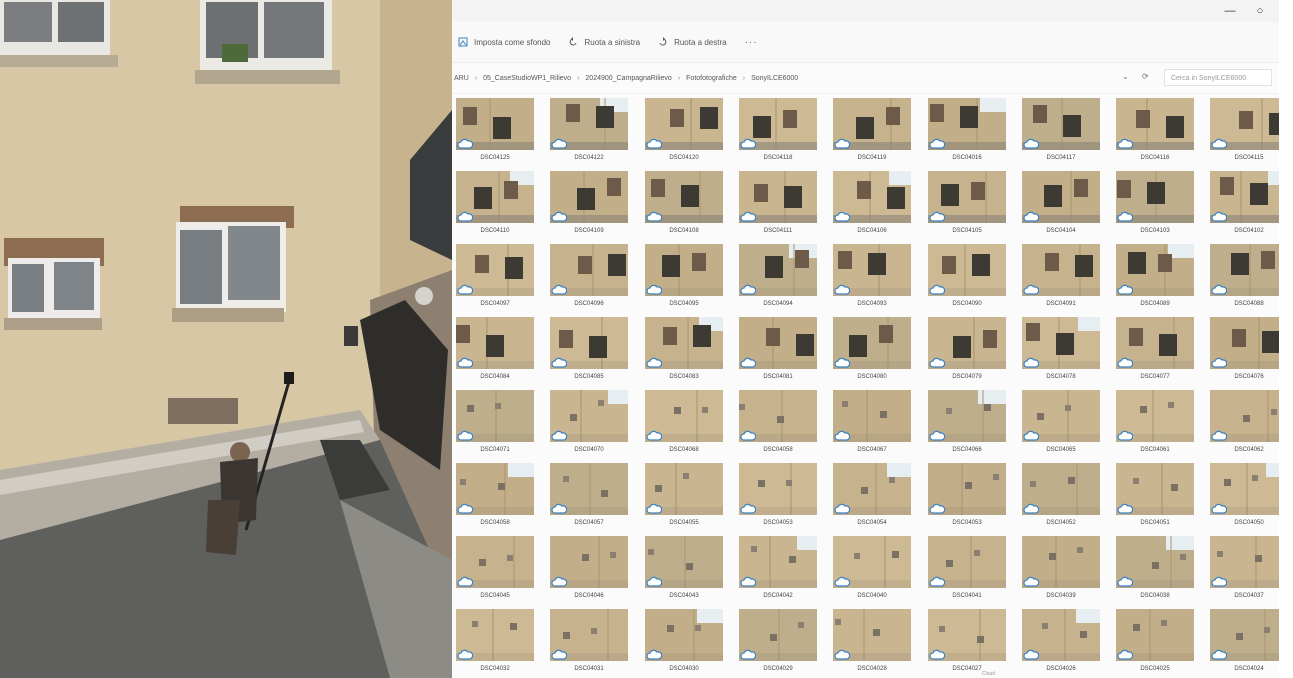  What do you see at coordinates (1125, 76) in the screenshot?
I see `chevron-down-icon: ⌄` at bounding box center [1125, 76].